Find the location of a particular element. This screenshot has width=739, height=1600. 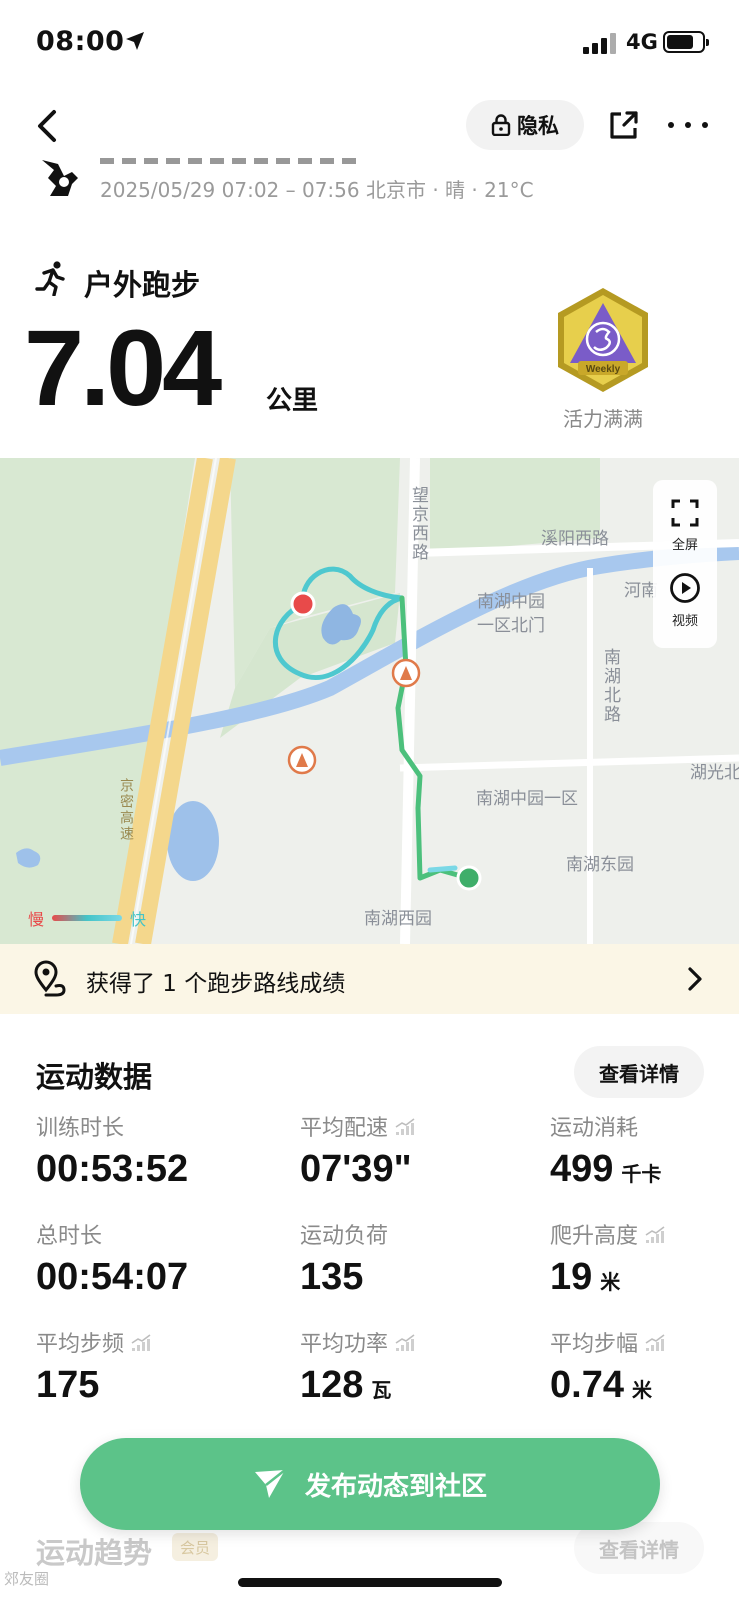

stat-label: 运动负荷 is located at coordinates (344, 1236).